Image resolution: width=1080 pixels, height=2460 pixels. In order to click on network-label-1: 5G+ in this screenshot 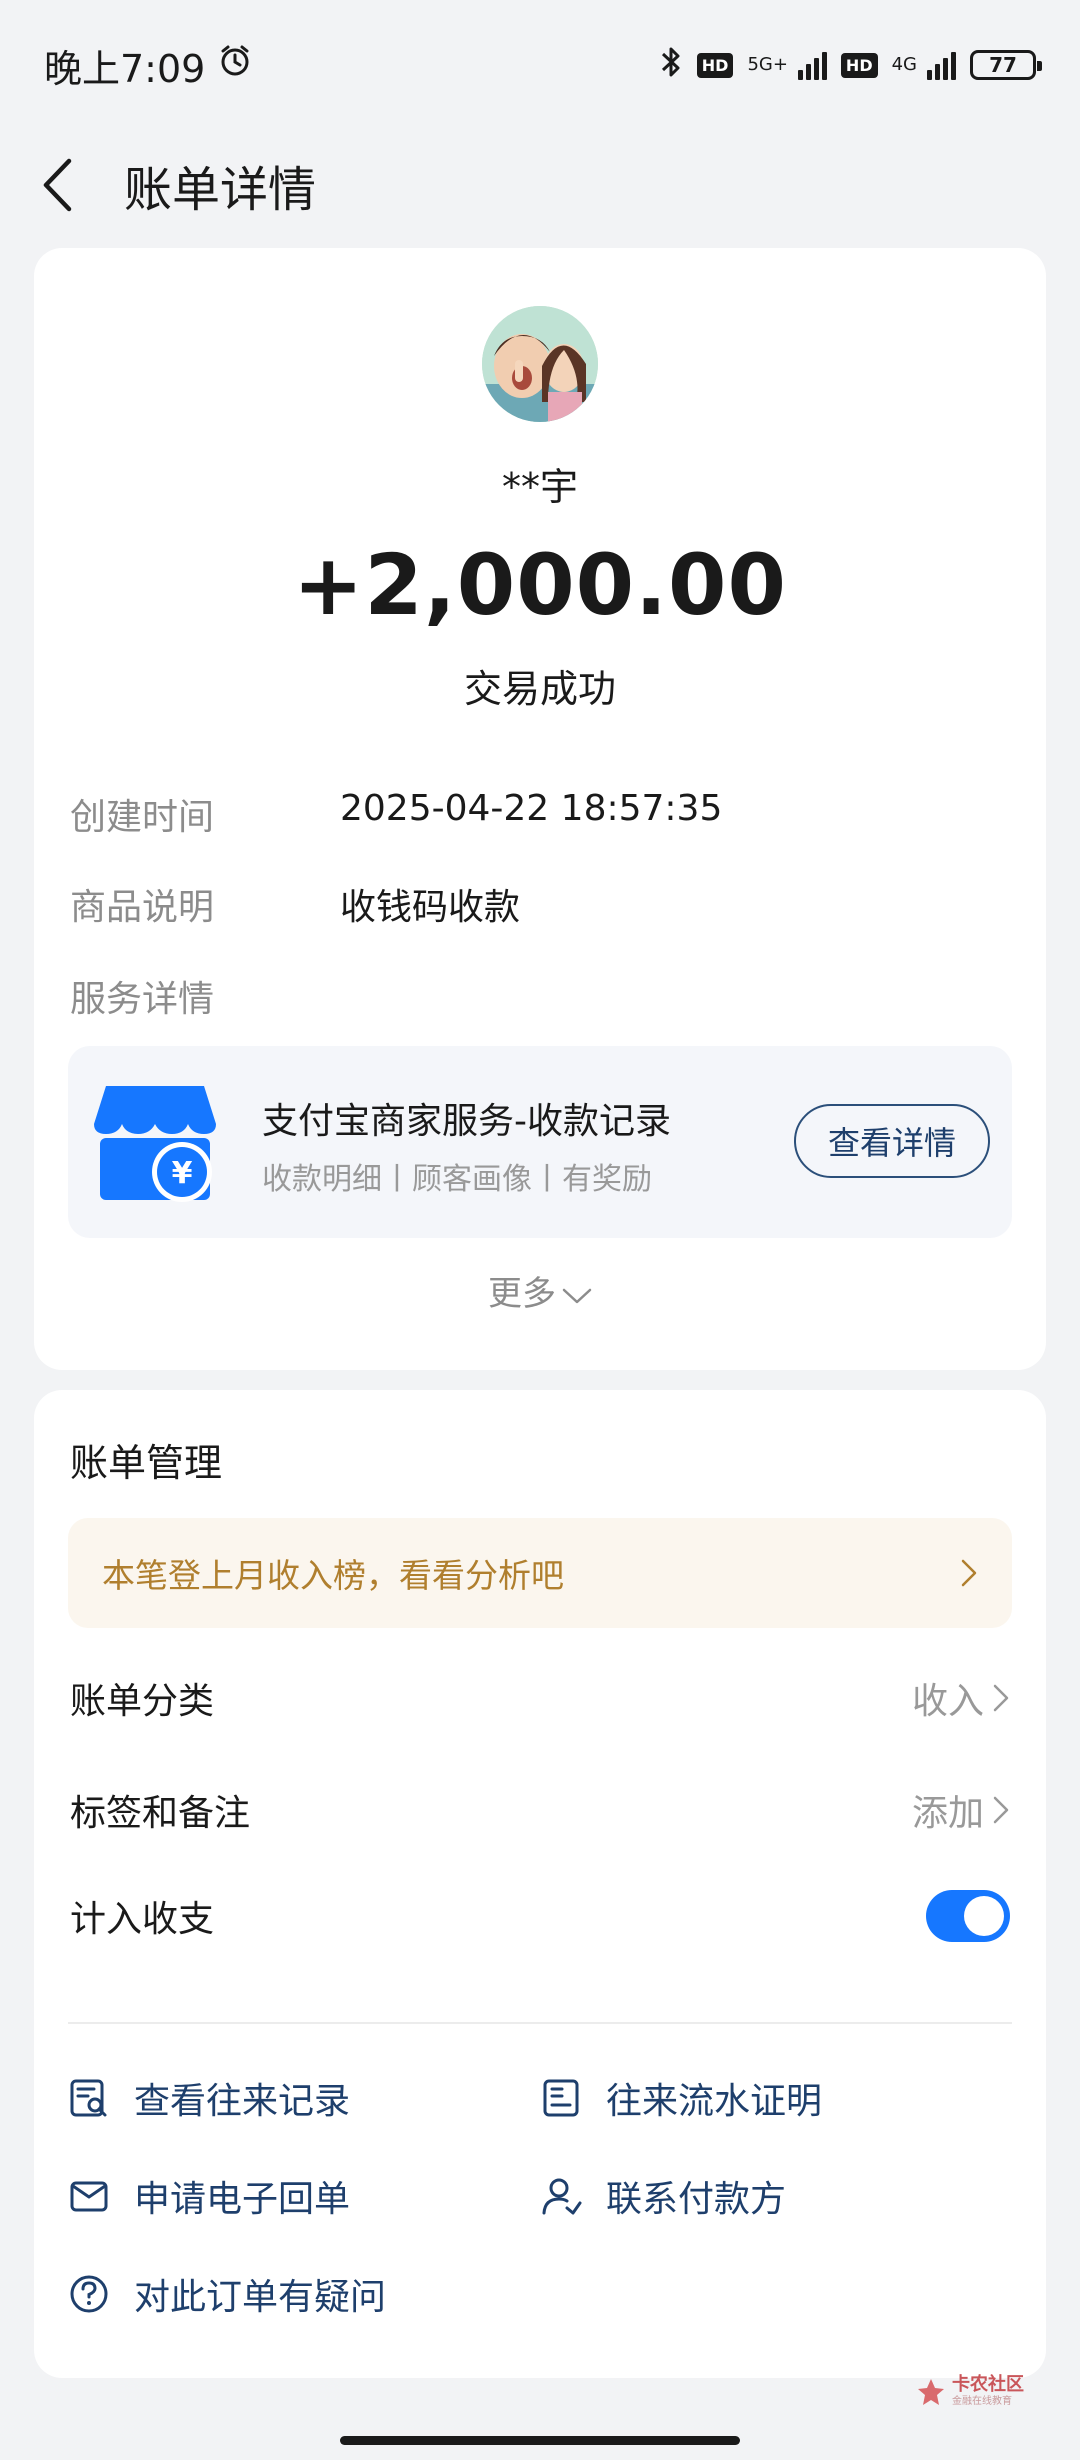, I will do `click(767, 64)`.